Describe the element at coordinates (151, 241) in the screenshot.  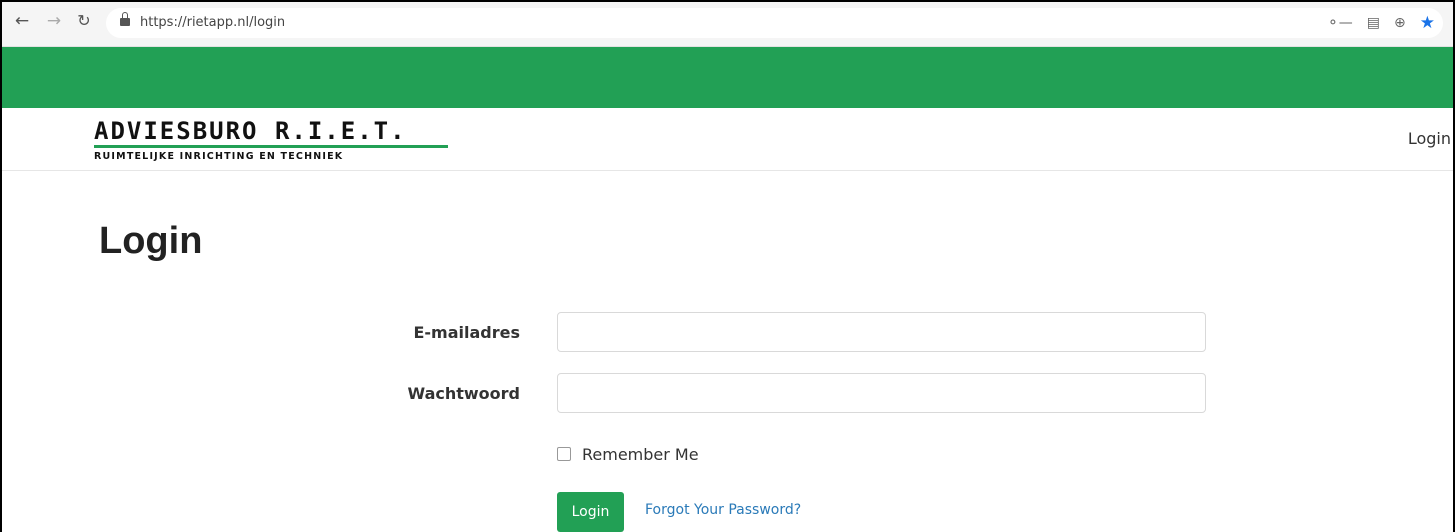
I see `page-title: Login` at that location.